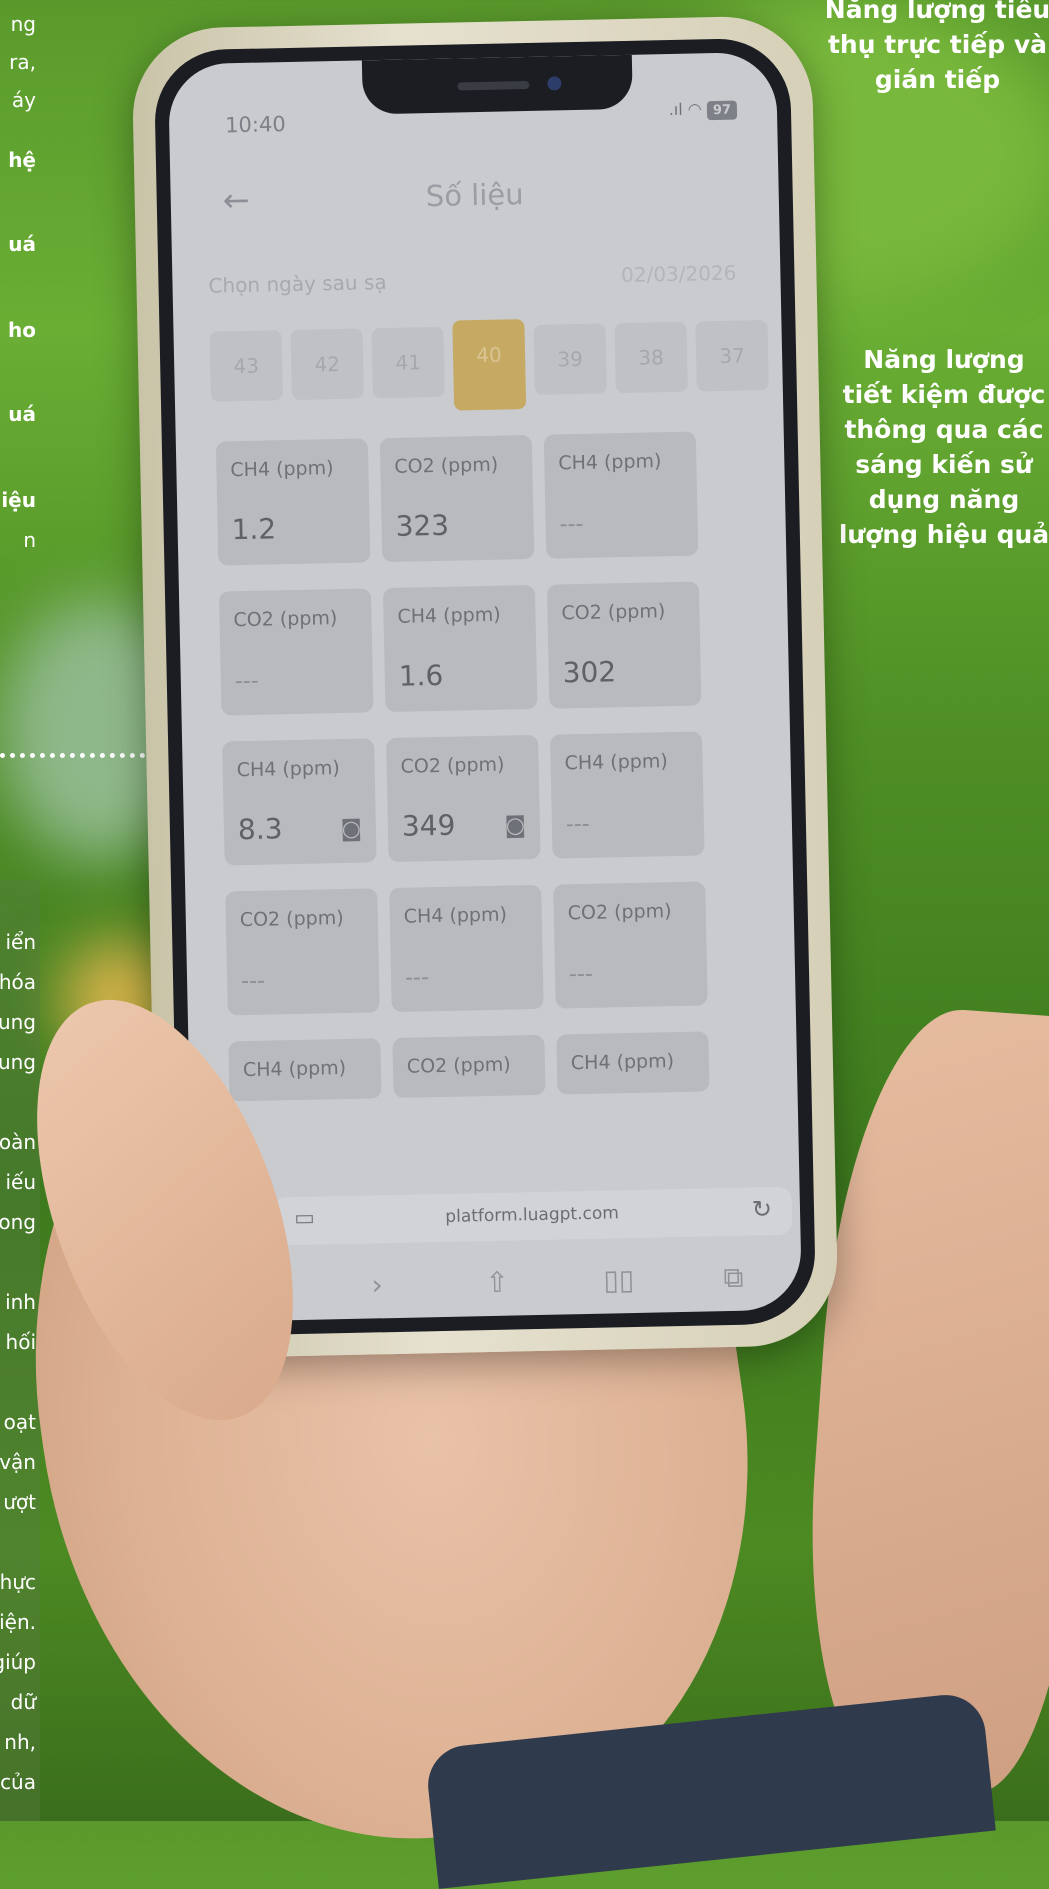  What do you see at coordinates (19, 1502) in the screenshot?
I see `left-text-fragment: ượt` at bounding box center [19, 1502].